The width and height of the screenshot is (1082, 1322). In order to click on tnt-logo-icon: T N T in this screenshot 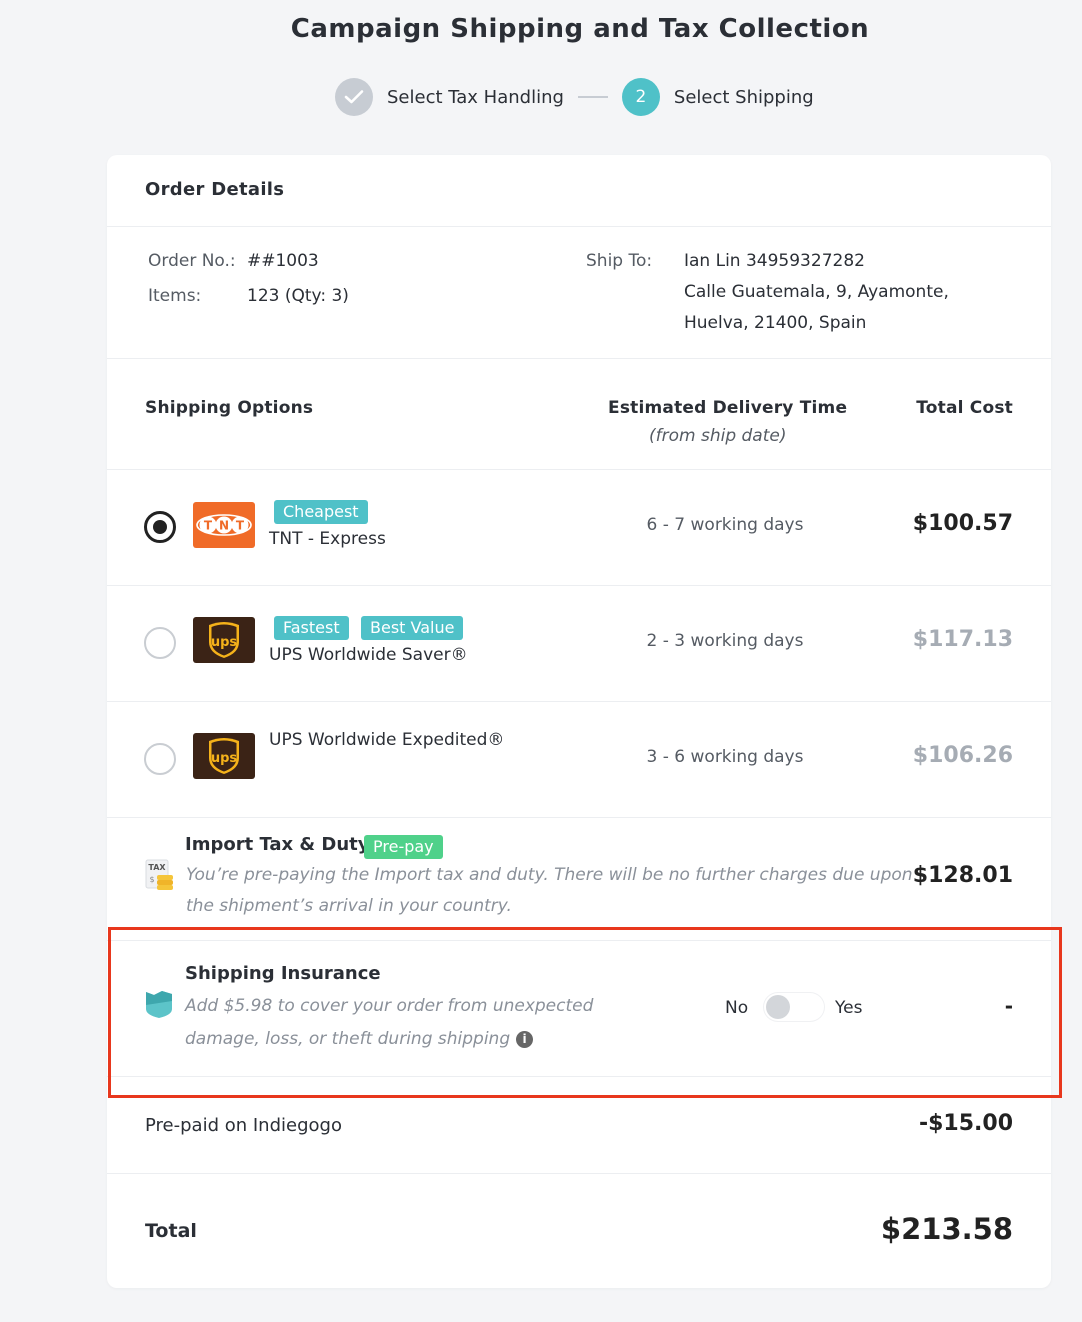, I will do `click(224, 525)`.